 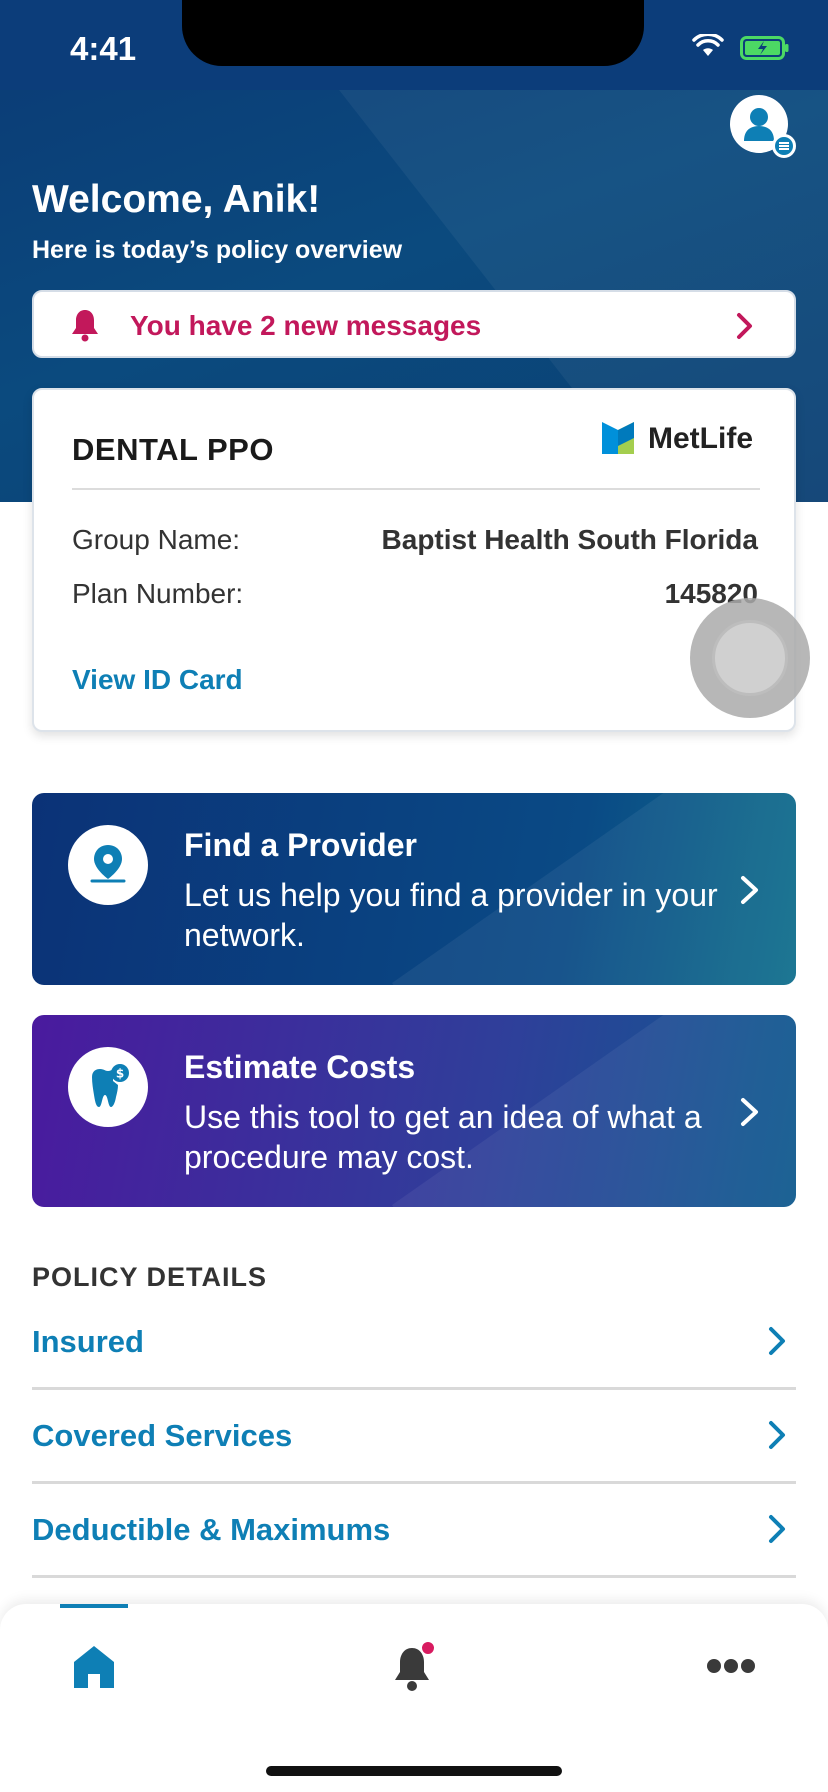 What do you see at coordinates (414, 1531) in the screenshot?
I see `policy-row-deductible-maximums: Deductible & Maximums` at bounding box center [414, 1531].